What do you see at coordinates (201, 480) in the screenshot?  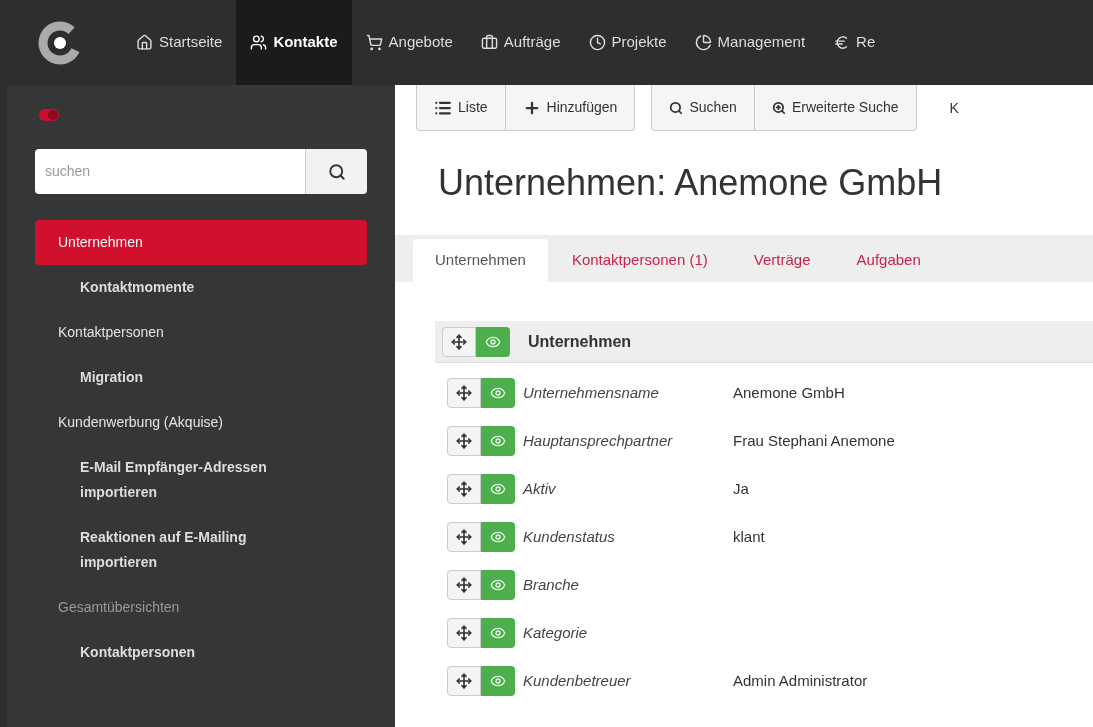 I see `sidebar-item: E-Mail Empfänger-Adressen importieren` at bounding box center [201, 480].